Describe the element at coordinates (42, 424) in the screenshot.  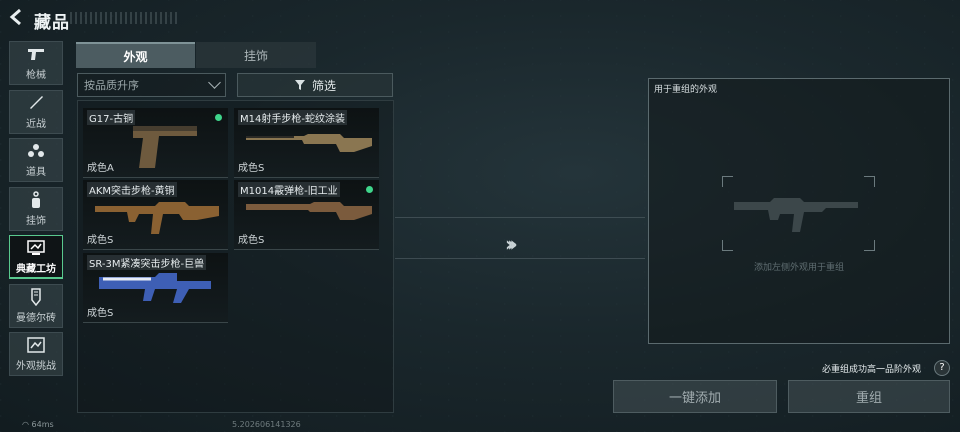
I see `ping-value: 64ms` at that location.